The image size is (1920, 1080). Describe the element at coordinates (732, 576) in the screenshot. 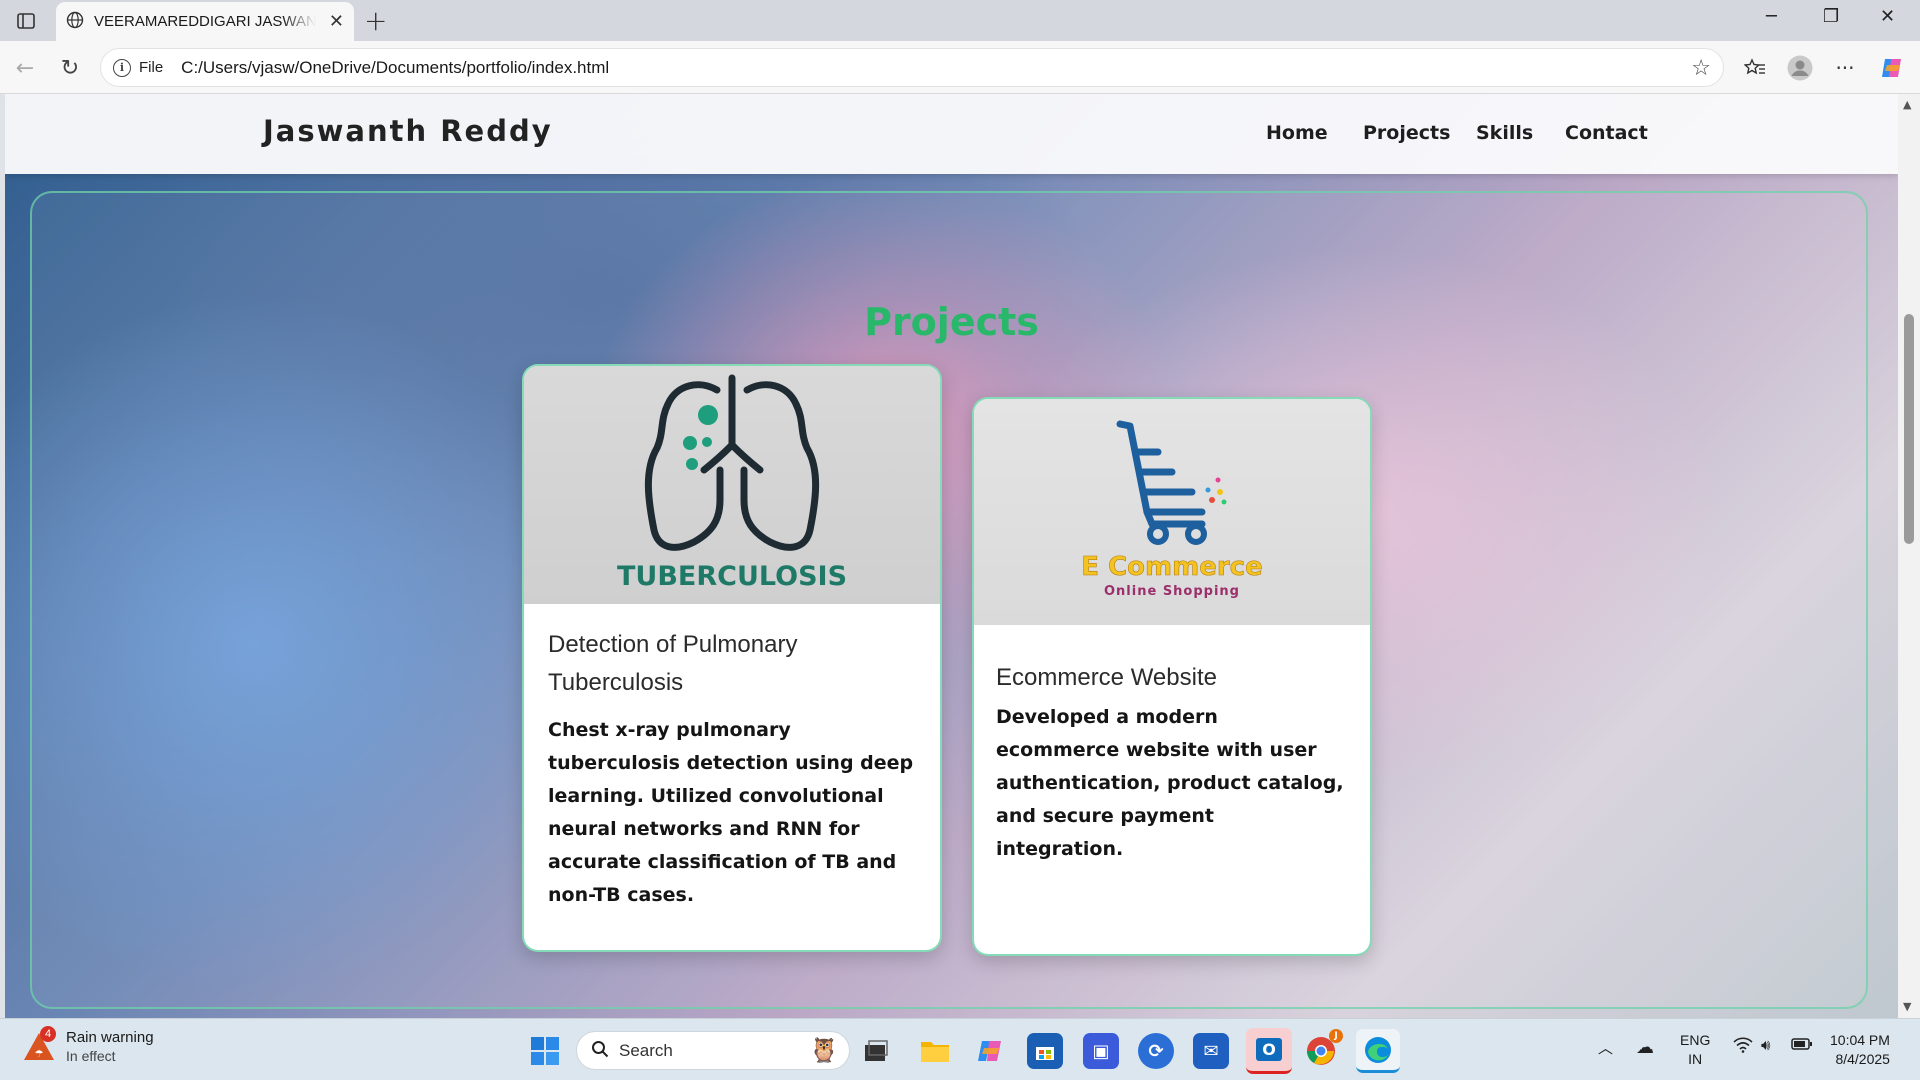

I see `tuberculosis-image-label: TUBERCULOSIS` at that location.